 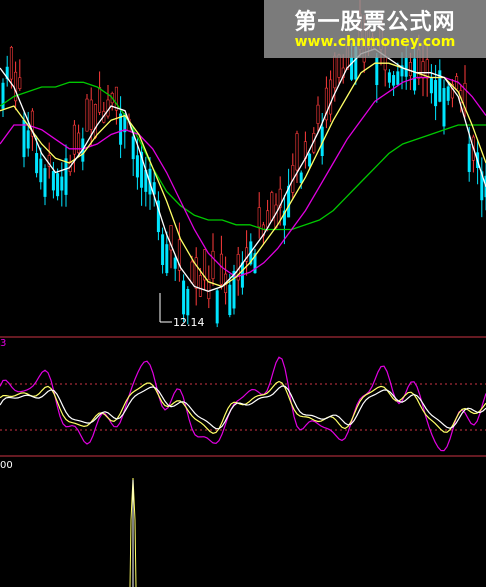 I want to click on volume-panel: 00, so click(x=68, y=523).